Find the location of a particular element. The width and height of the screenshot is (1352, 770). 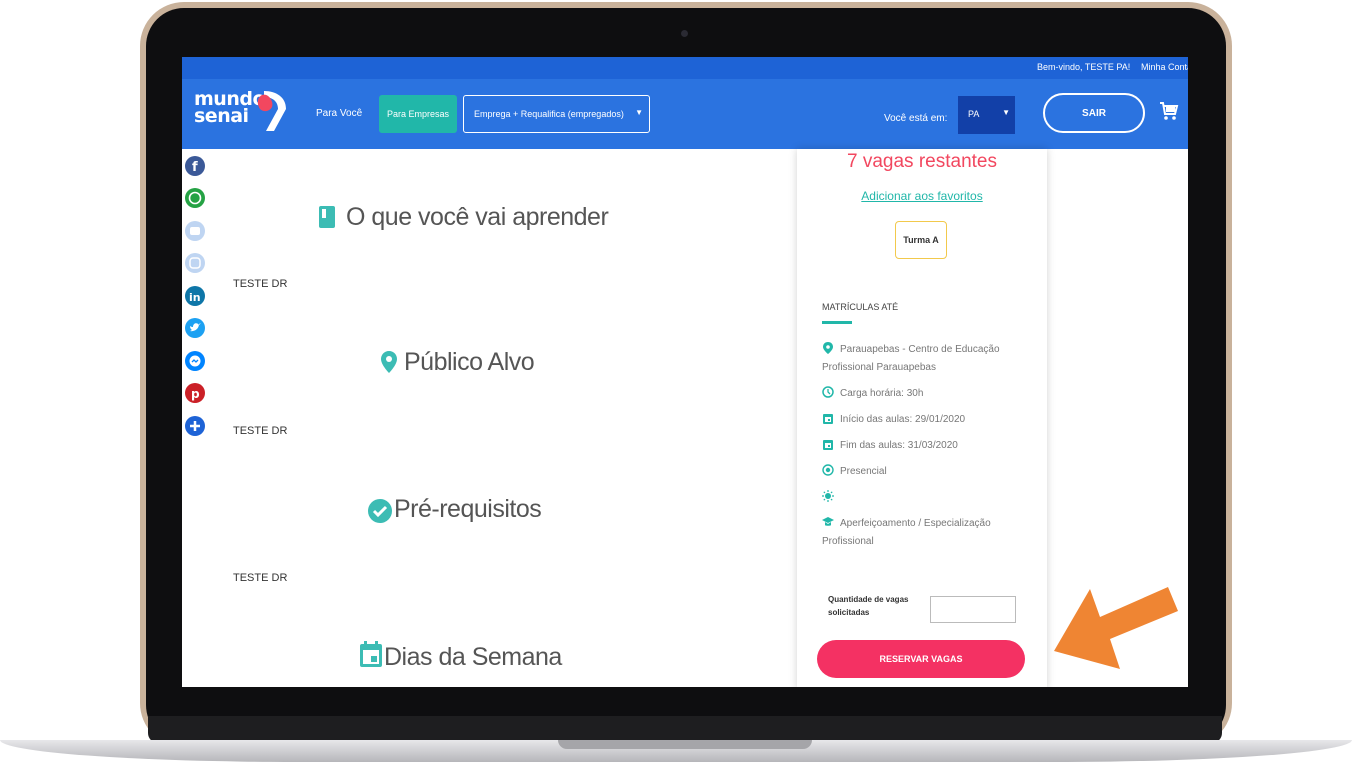

sun-icon is located at coordinates (828, 496).